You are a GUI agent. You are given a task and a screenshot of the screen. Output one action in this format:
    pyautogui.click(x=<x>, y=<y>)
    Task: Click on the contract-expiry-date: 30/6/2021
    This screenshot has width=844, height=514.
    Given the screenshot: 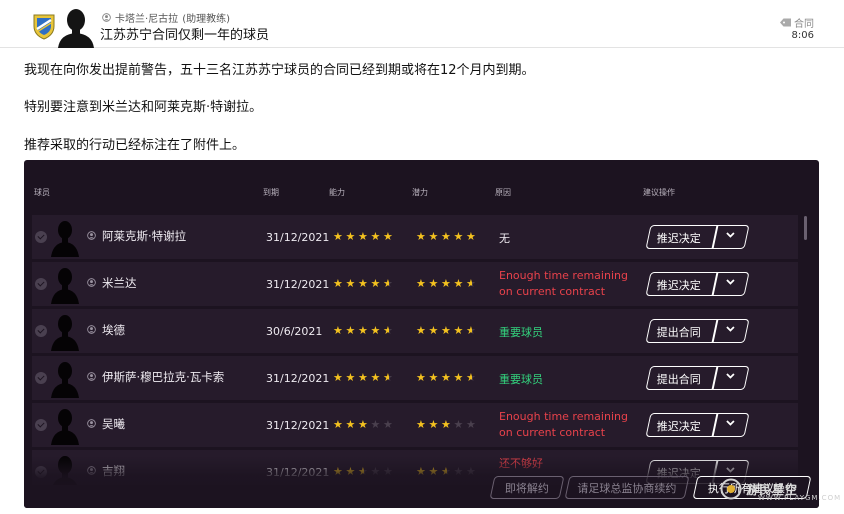 What is the action you would take?
    pyautogui.click(x=294, y=331)
    